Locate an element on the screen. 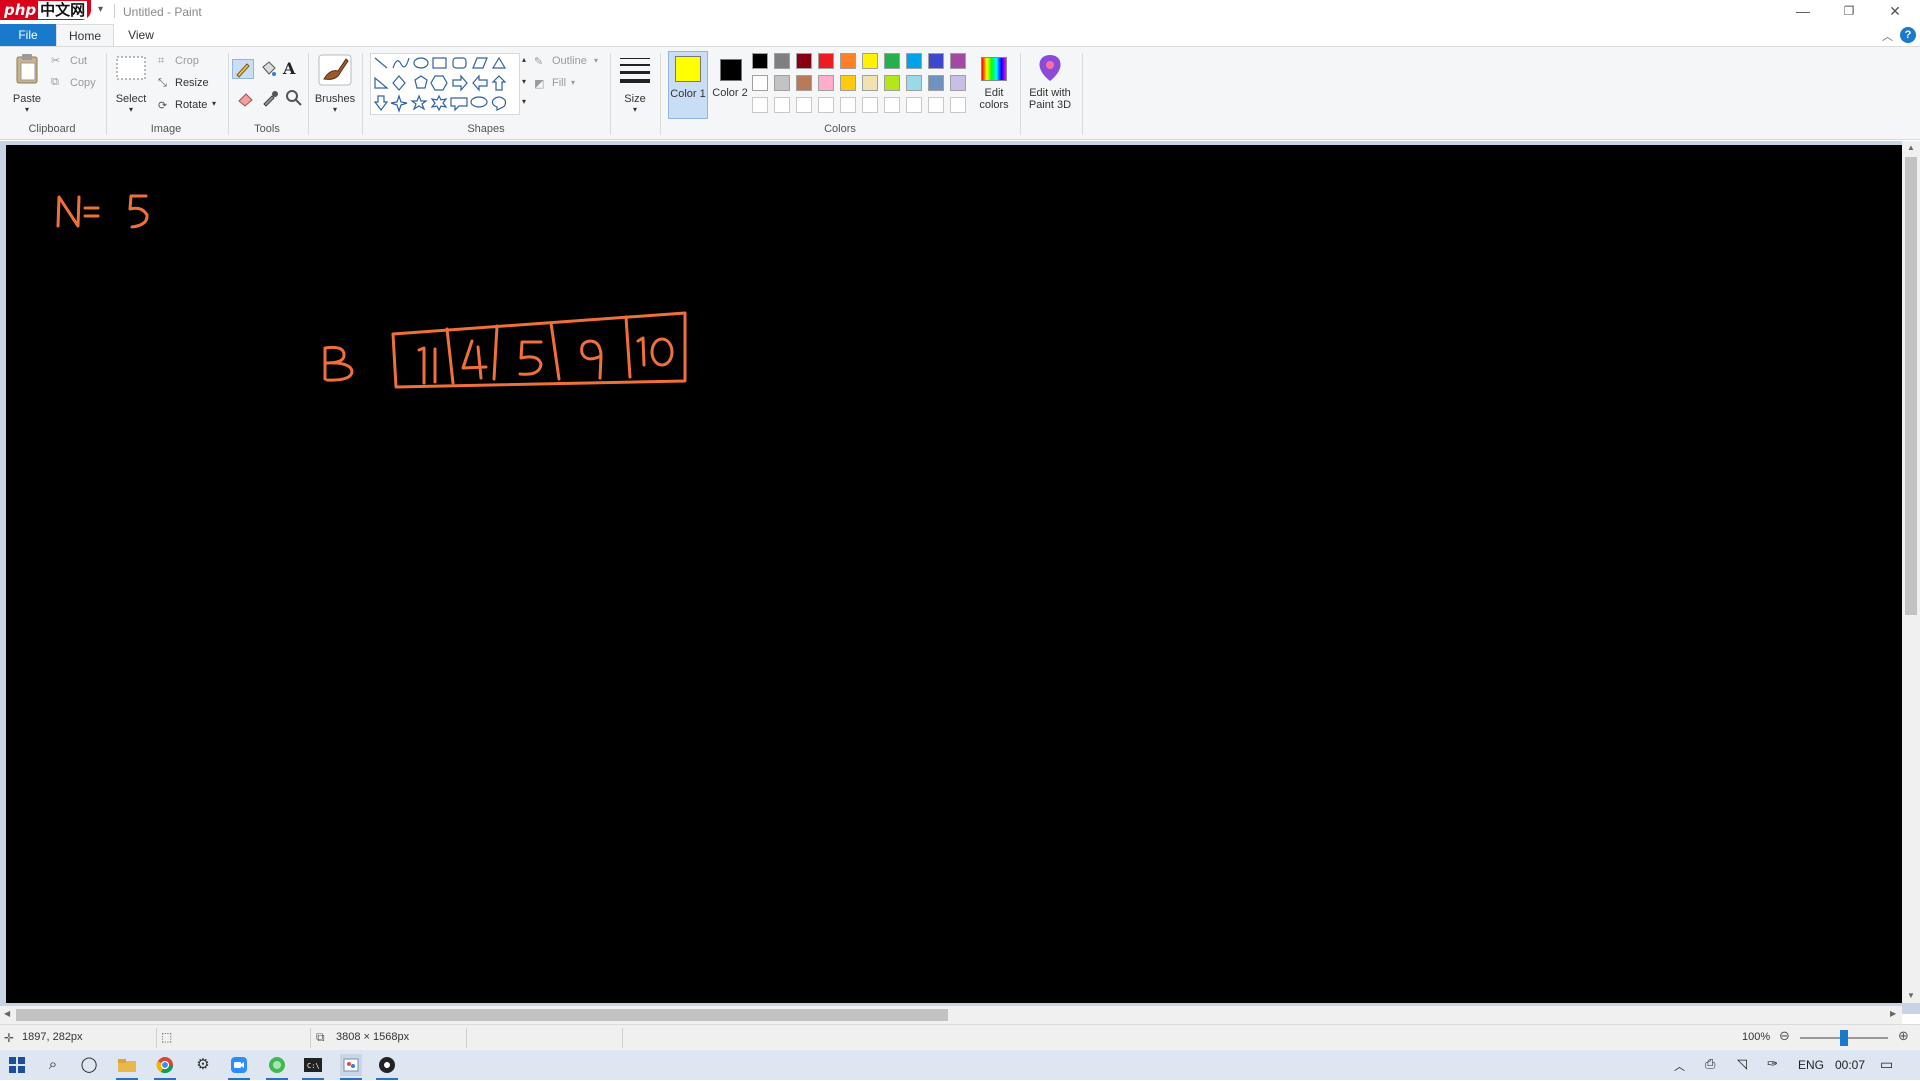 Image resolution: width=1920 pixels, height=1081 pixels. restore-button: ❐ is located at coordinates (1849, 11).